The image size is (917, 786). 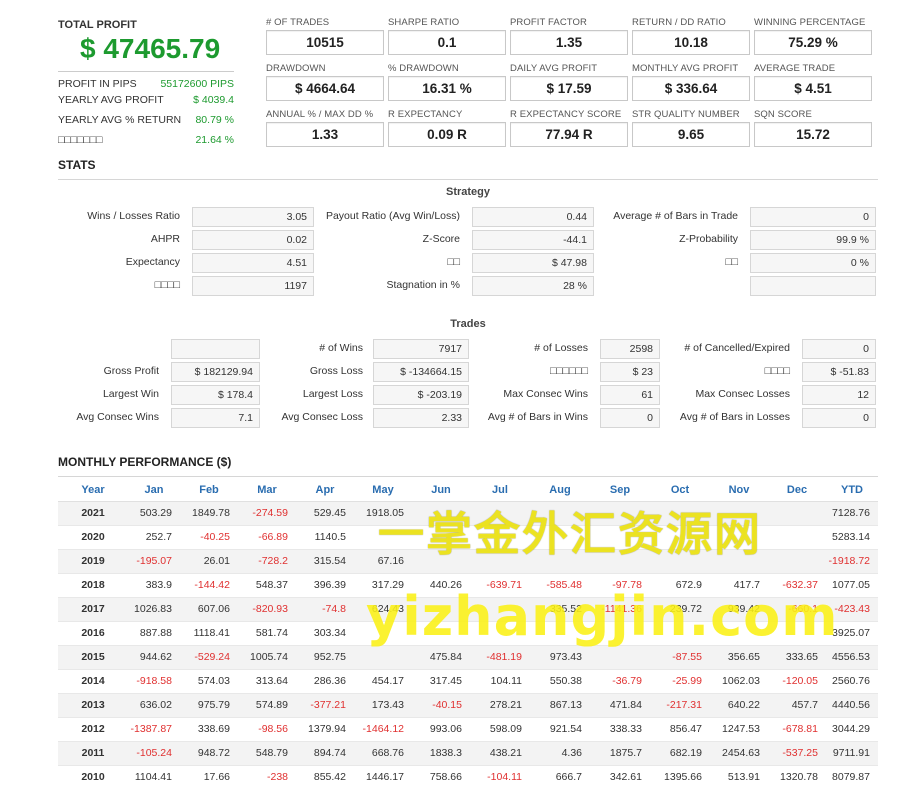 What do you see at coordinates (545, 394) in the screenshot?
I see `stat-label: Max Consec Wins` at bounding box center [545, 394].